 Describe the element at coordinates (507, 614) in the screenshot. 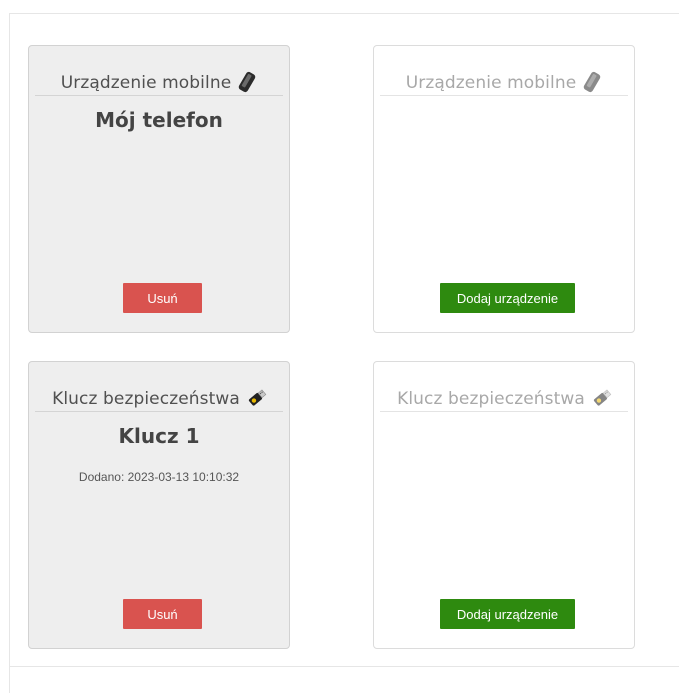

I see `add-key-button: Dodaj urządzenie` at that location.